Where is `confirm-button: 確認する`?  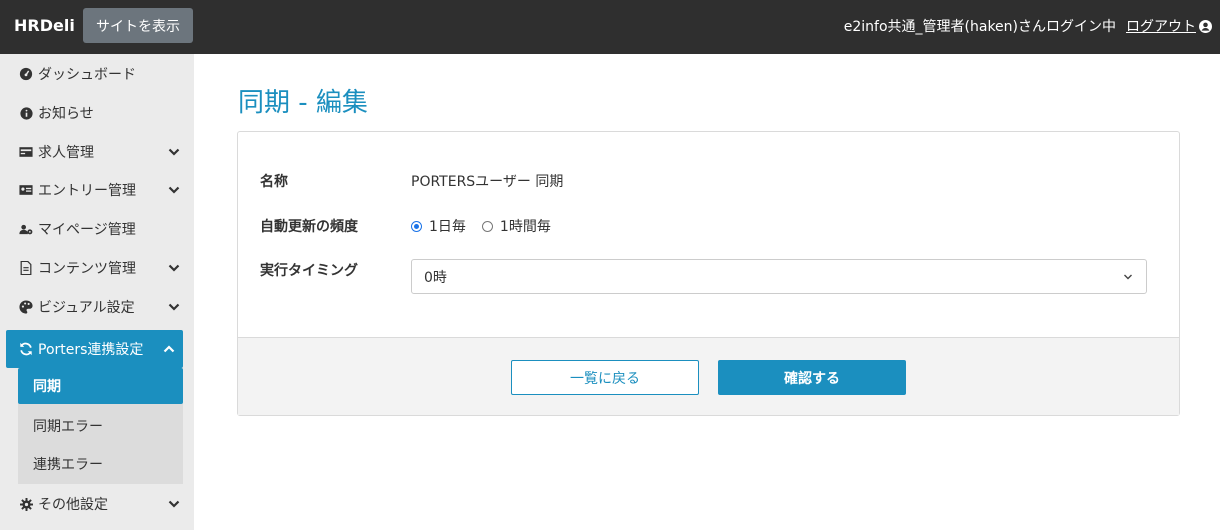
confirm-button: 確認する is located at coordinates (812, 377).